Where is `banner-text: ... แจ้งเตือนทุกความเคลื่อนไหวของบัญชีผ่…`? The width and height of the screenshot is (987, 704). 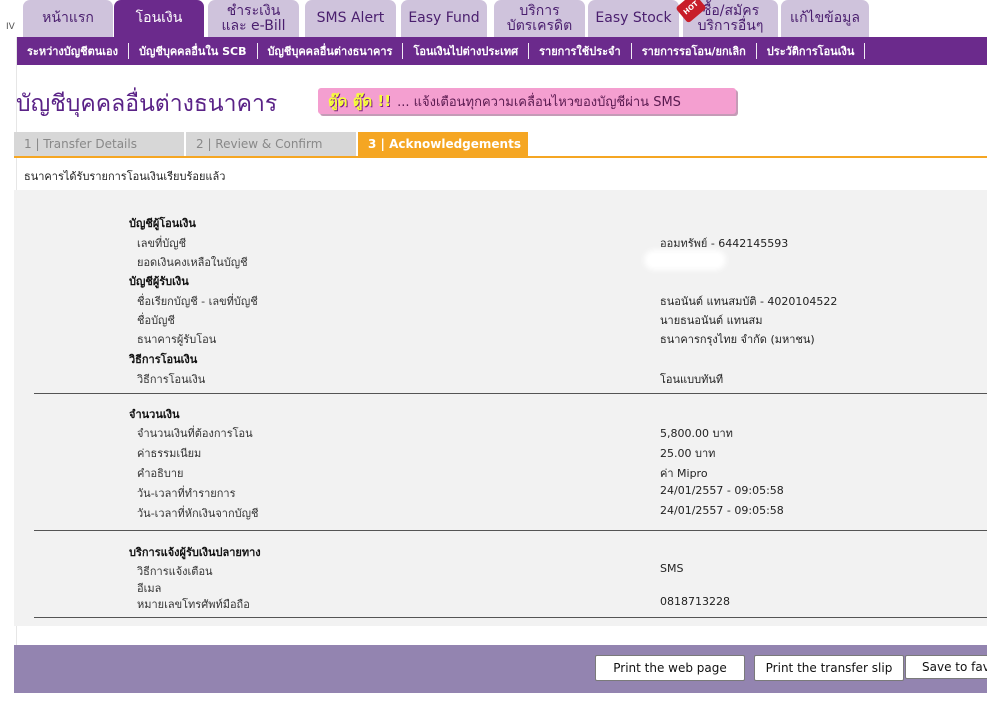 banner-text: ... แจ้งเตือนทุกความเคลื่อนไหวของบัญชีผ่… is located at coordinates (539, 102).